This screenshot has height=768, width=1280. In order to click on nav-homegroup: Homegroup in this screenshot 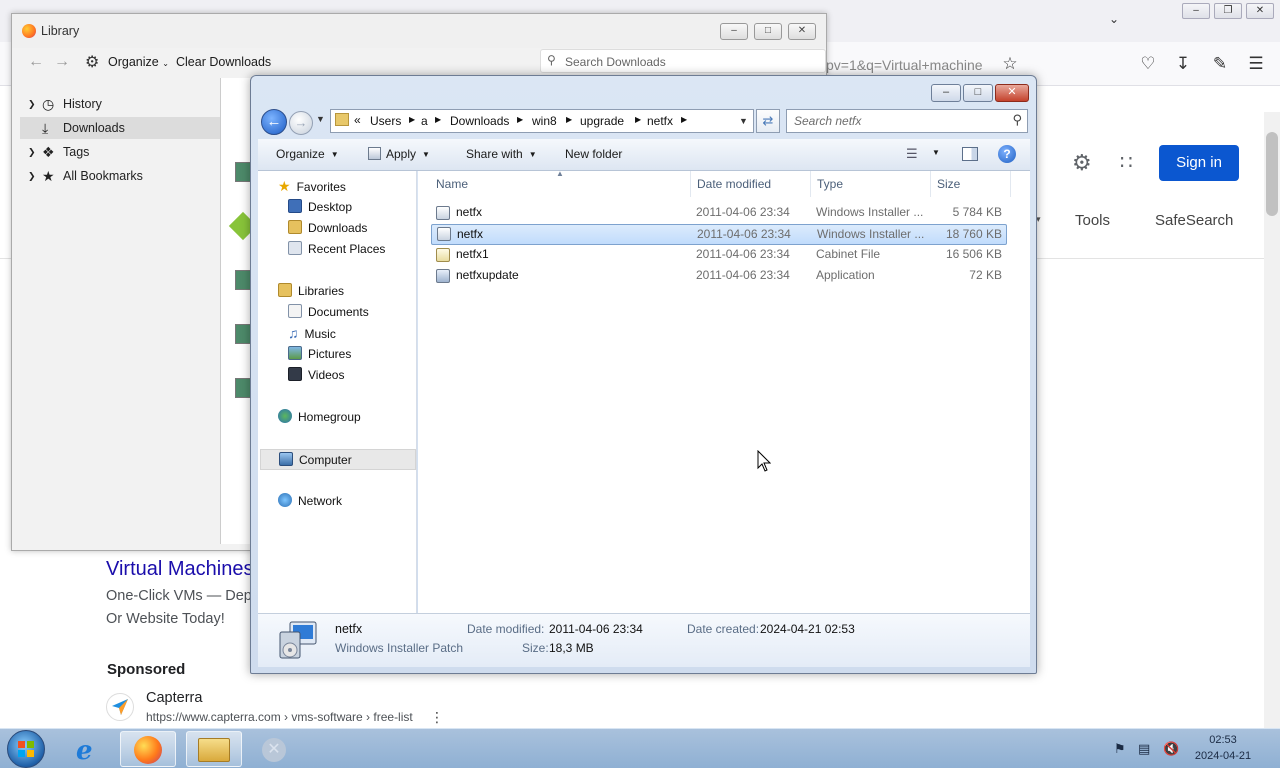, I will do `click(356, 417)`.